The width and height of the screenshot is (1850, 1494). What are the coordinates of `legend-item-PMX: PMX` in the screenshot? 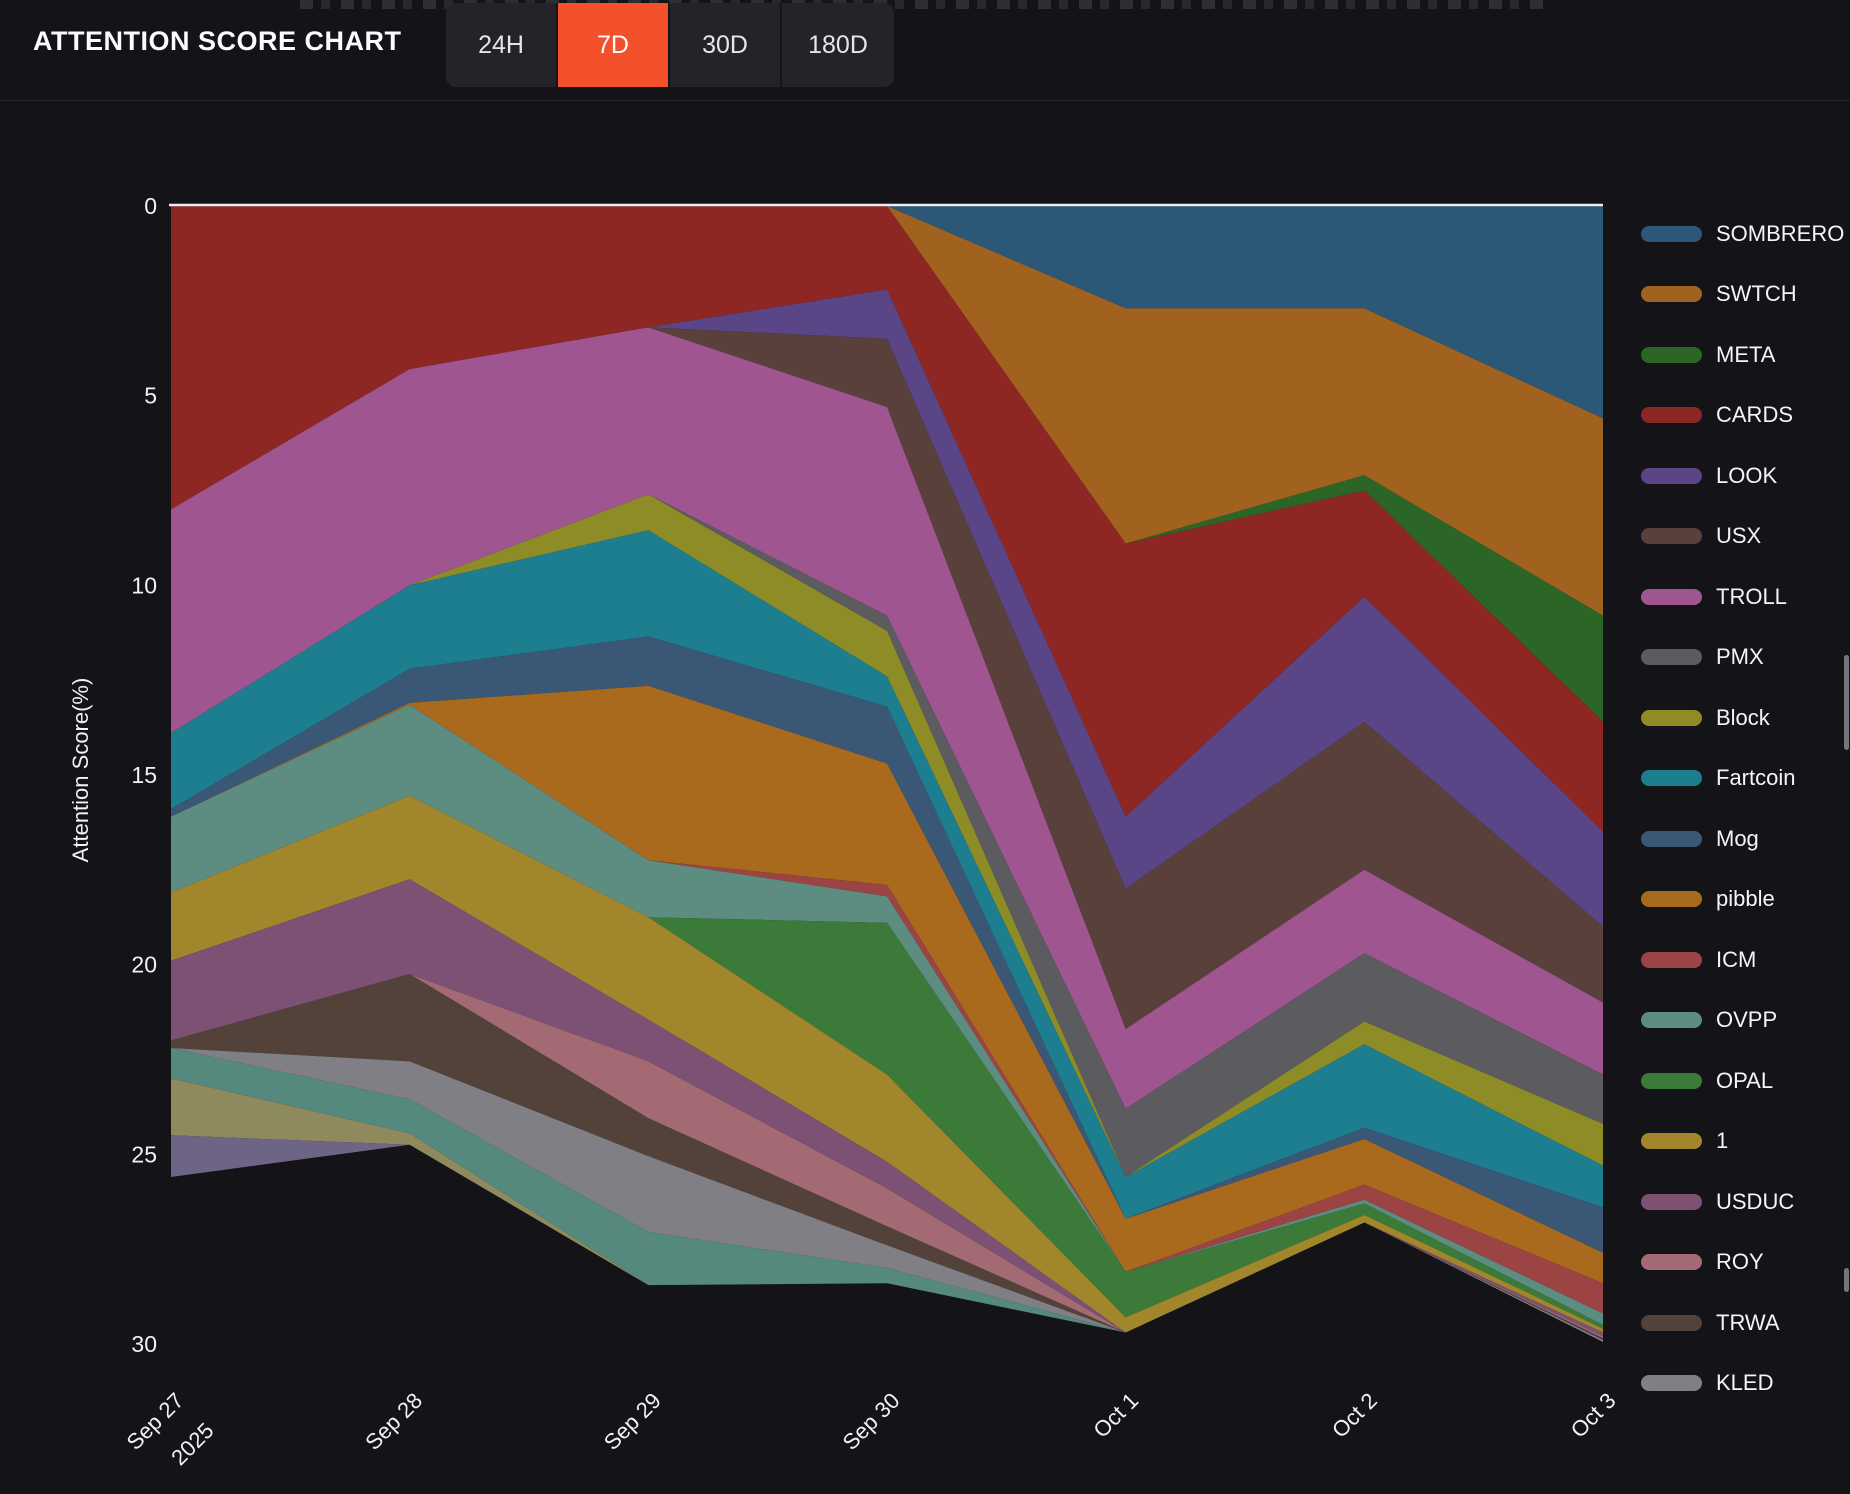 It's located at (1745, 656).